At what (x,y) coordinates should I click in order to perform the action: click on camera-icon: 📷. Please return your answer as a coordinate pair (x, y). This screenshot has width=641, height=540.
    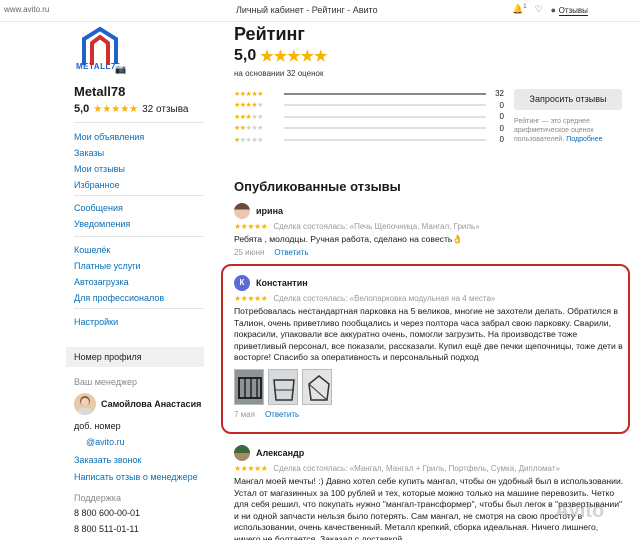
    Looking at the image, I should click on (121, 69).